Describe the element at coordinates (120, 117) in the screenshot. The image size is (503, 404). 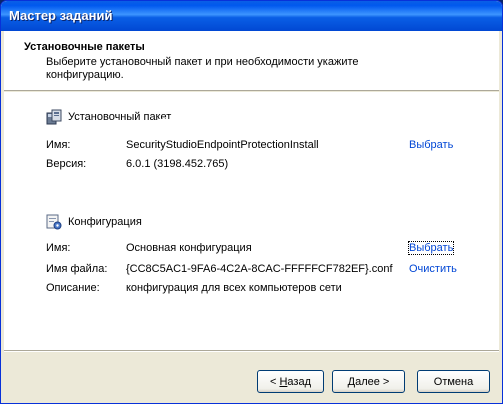
I see `package-section-label: Установочный пакет` at that location.